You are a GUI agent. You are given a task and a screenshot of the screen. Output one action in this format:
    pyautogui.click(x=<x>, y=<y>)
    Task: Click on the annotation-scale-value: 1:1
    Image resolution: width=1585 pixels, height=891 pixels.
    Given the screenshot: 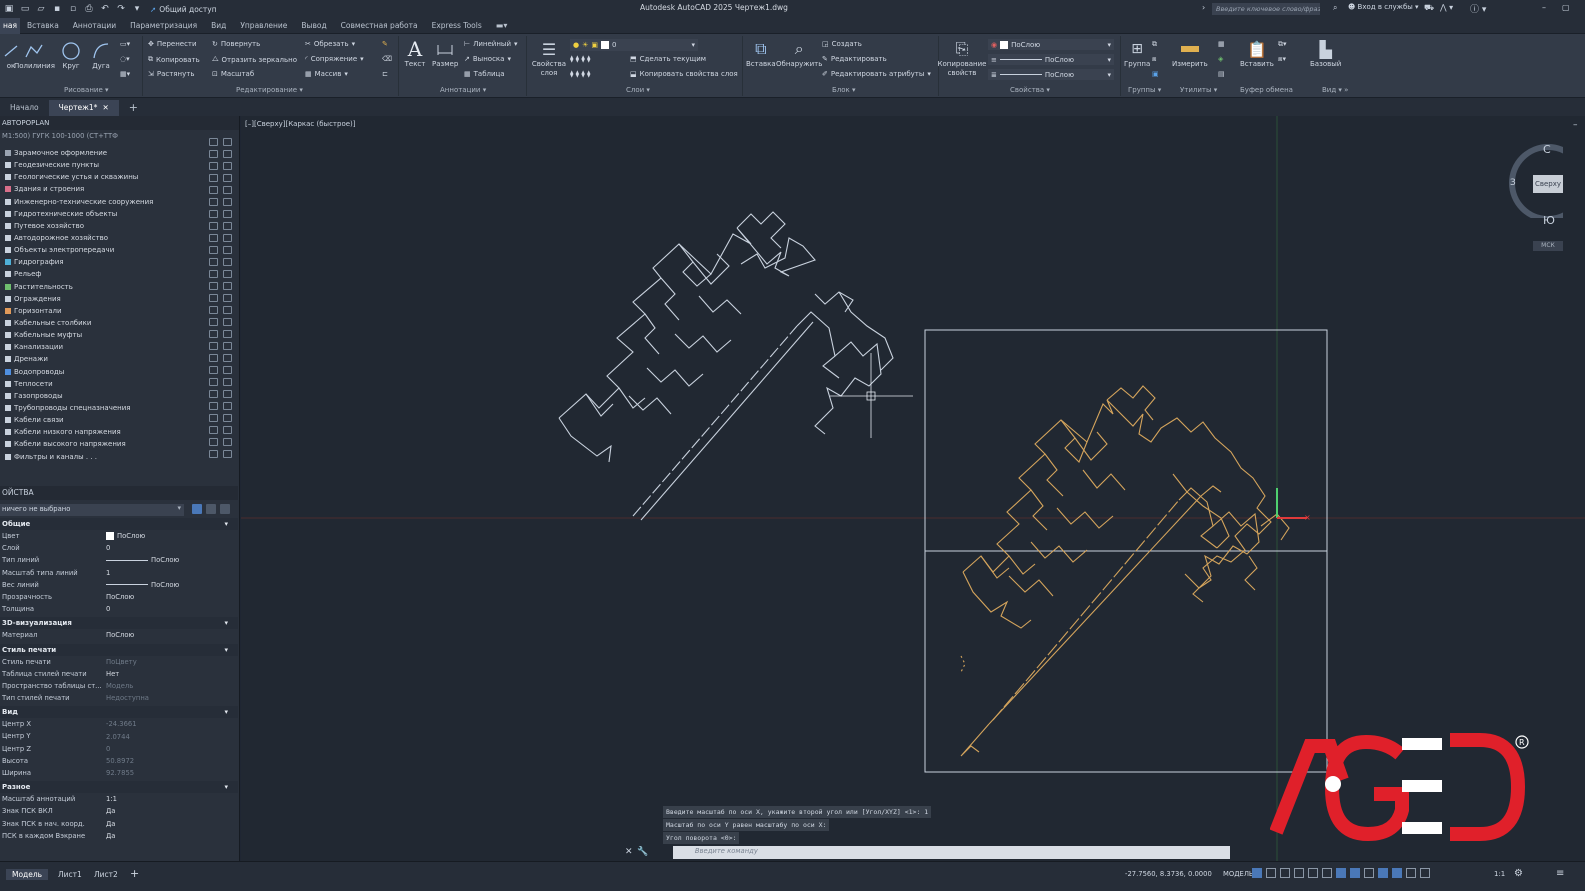 What is the action you would take?
    pyautogui.click(x=1499, y=874)
    